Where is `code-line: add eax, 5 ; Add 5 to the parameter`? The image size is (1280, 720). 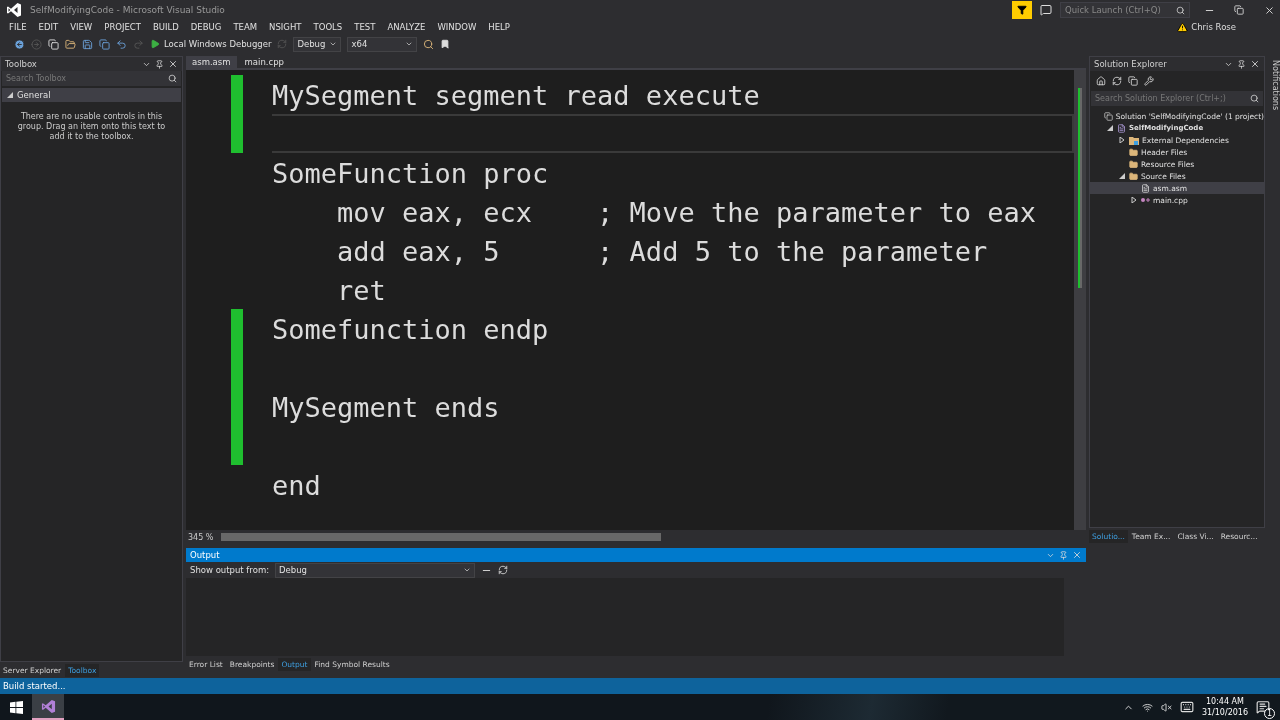
code-line: add eax, 5 ; Add 5 to the parameter is located at coordinates (662, 252).